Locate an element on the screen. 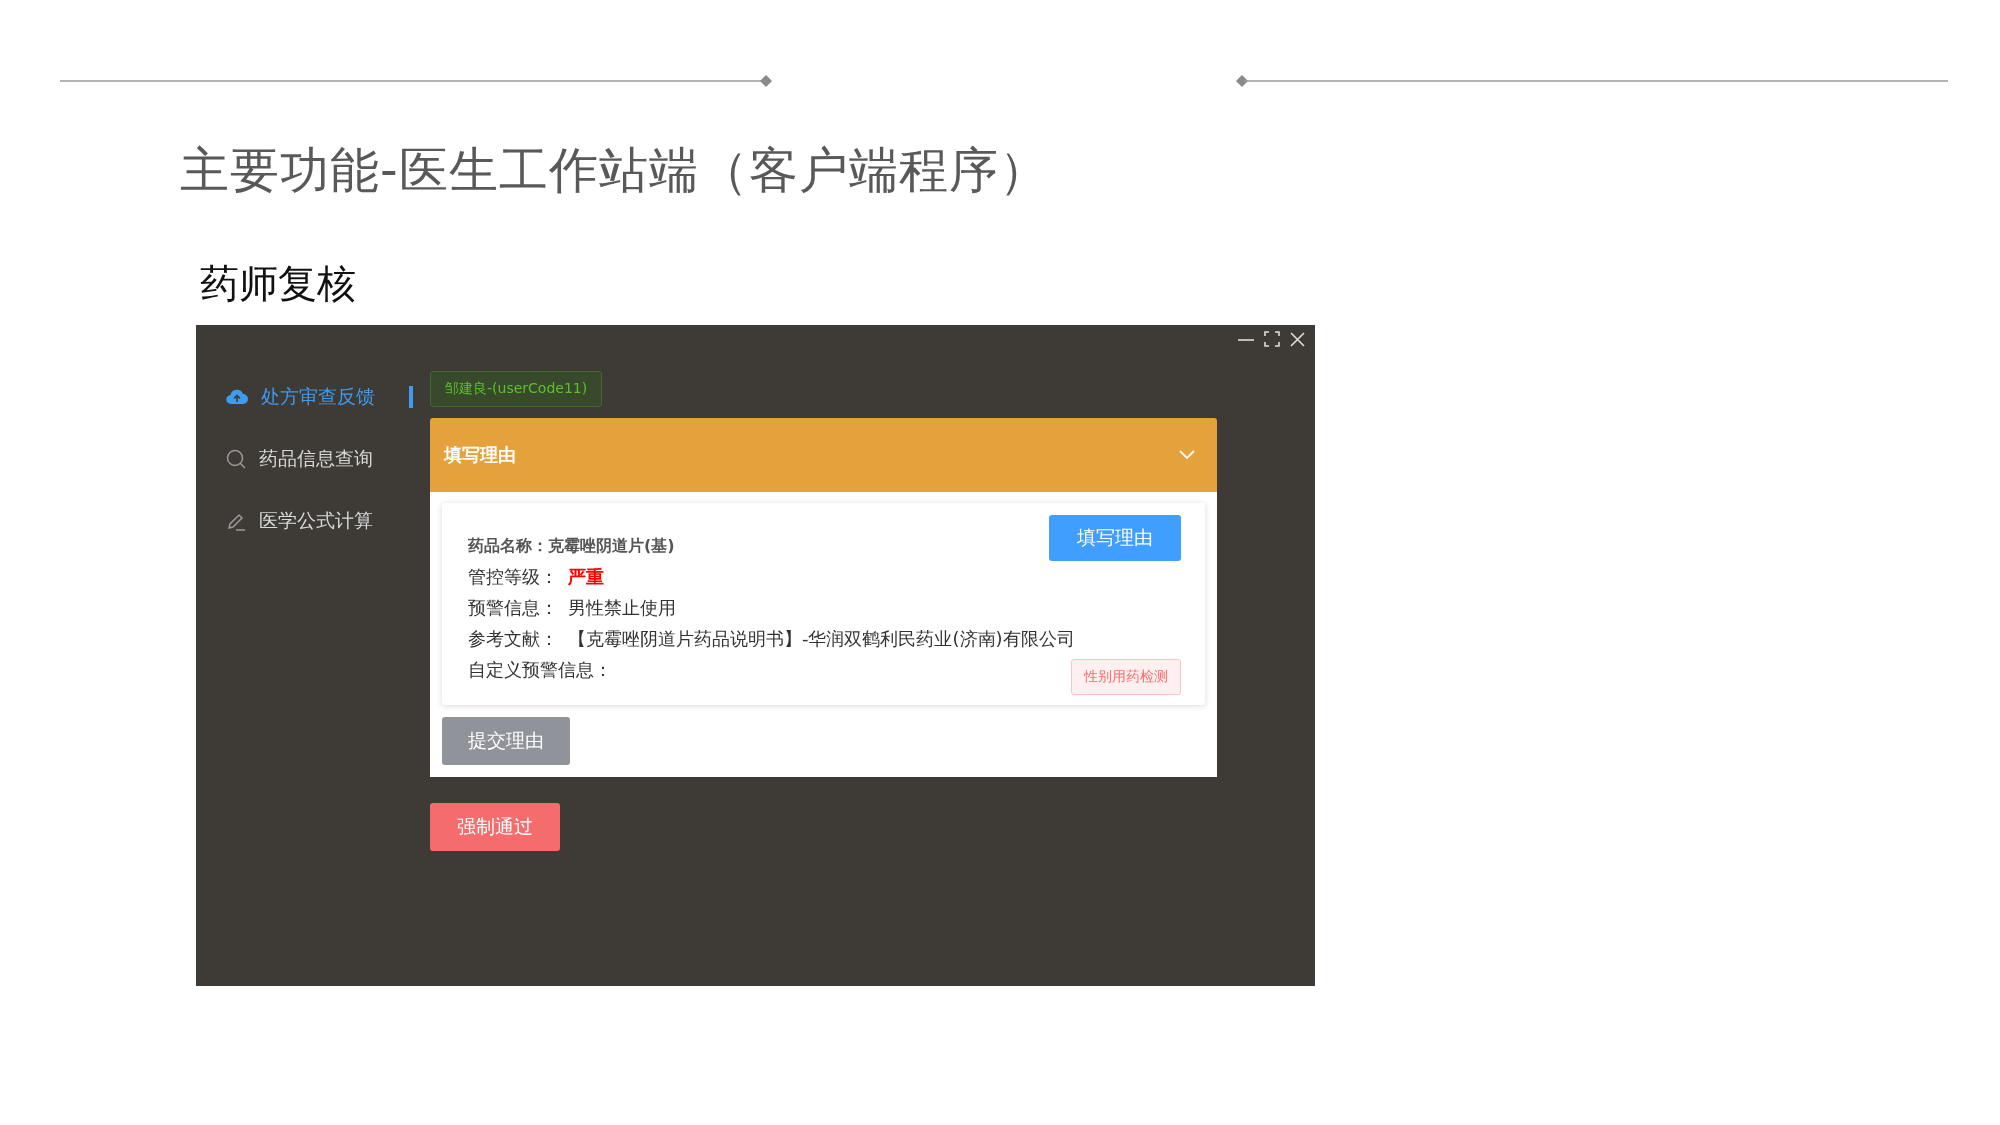 The height and width of the screenshot is (1125, 2000). field-label: 自定义预警信息： is located at coordinates (540, 670).